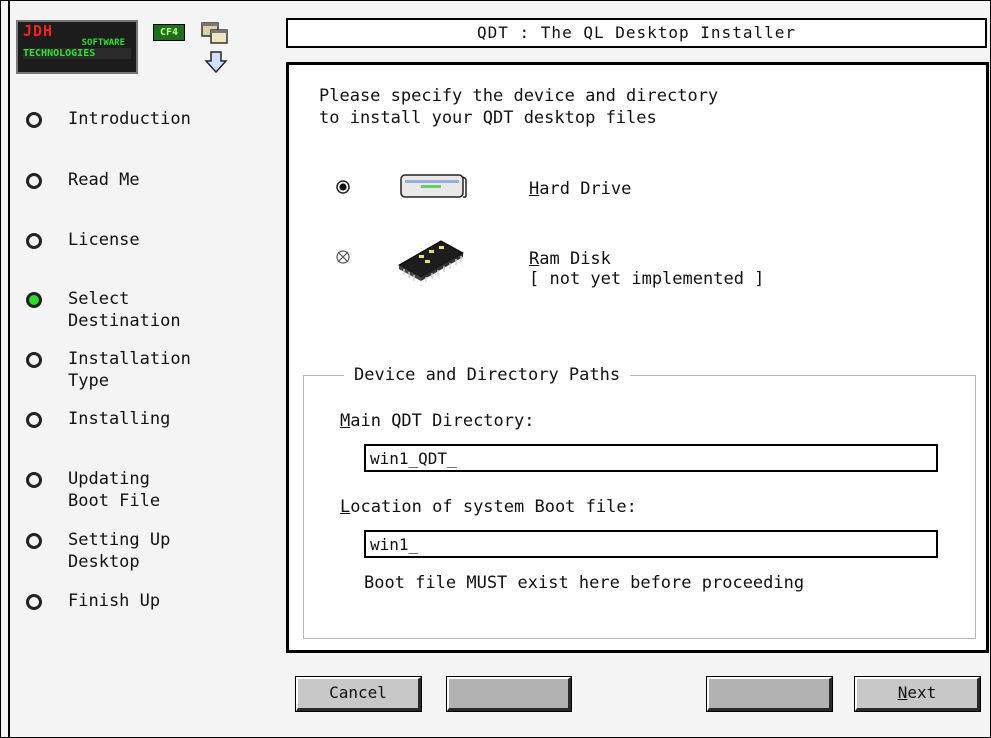 The width and height of the screenshot is (991, 738). Describe the element at coordinates (651, 458) in the screenshot. I see `main-dir-input` at that location.